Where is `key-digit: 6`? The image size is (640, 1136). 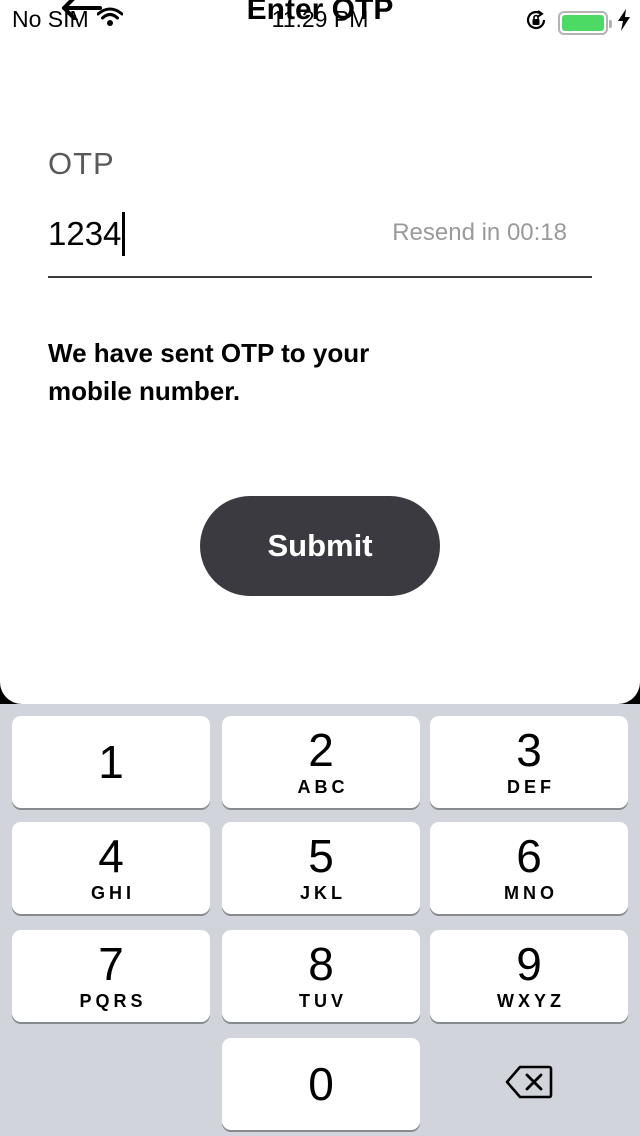 key-digit: 6 is located at coordinates (529, 855).